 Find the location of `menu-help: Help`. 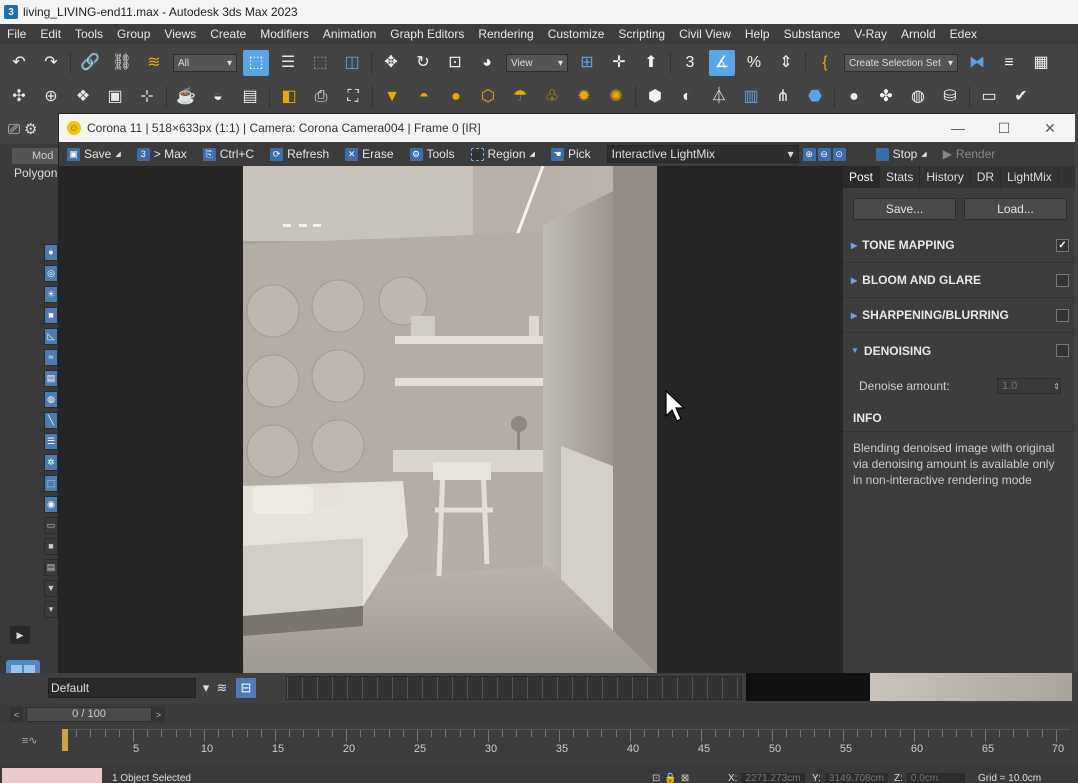

menu-help: Help is located at coordinates (757, 34).